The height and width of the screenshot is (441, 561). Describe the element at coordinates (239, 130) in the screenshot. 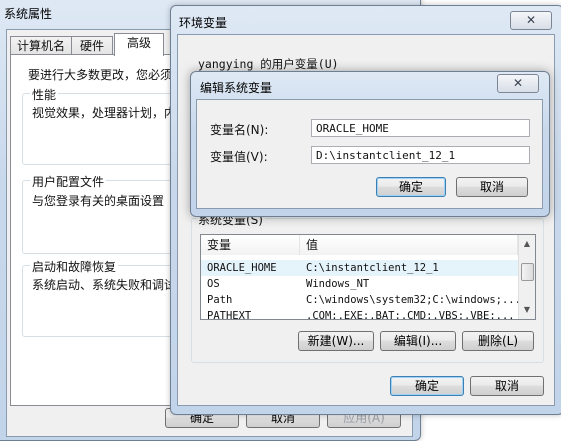

I see `variable-name-label: 变量名(N):` at that location.